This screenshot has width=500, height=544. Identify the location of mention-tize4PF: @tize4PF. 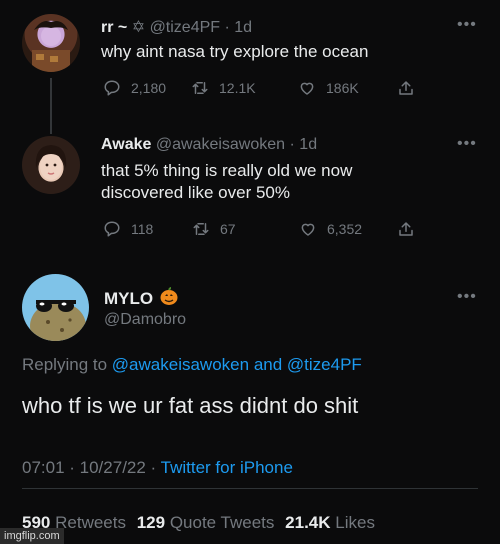
(324, 364).